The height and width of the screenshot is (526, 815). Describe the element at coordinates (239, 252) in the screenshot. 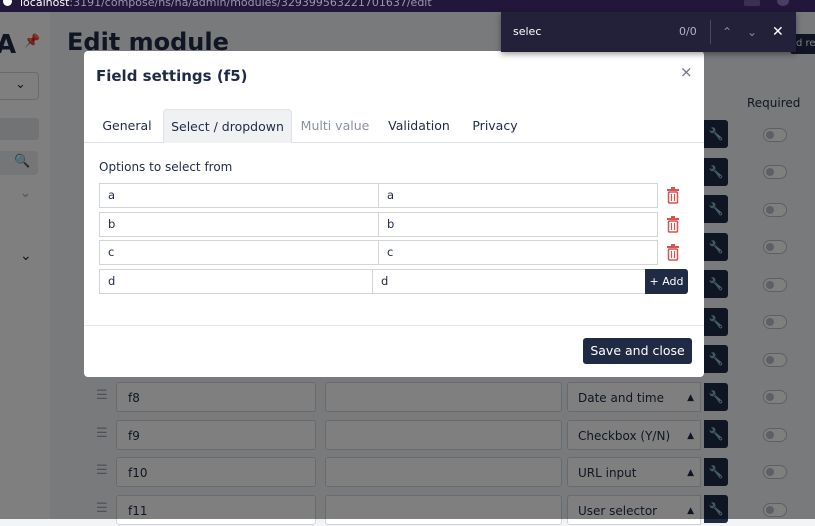

I see `option-value-input: c` at that location.